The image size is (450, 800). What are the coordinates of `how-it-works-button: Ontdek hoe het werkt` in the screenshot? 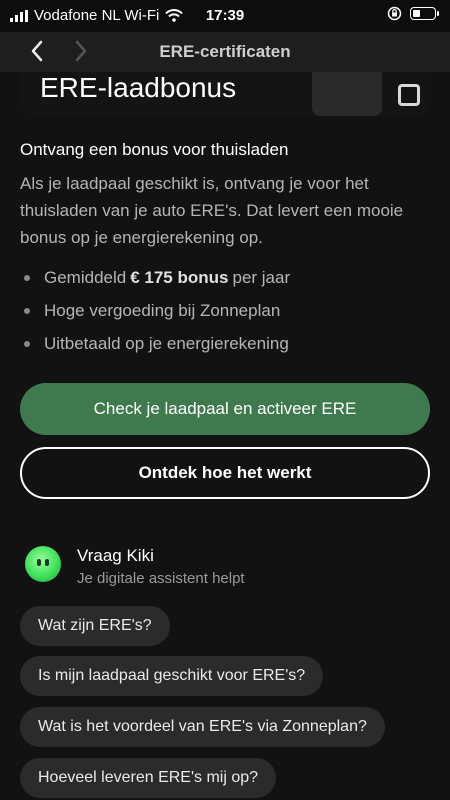 It's located at (225, 473).